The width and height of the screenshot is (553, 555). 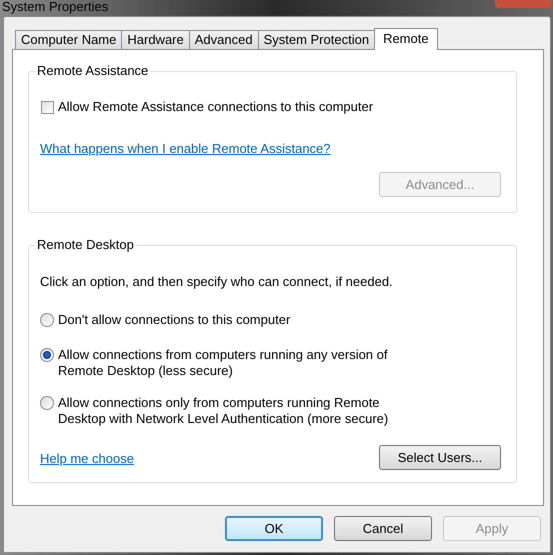 I want to click on option-label: Don't allow connections to this computer, so click(x=174, y=320).